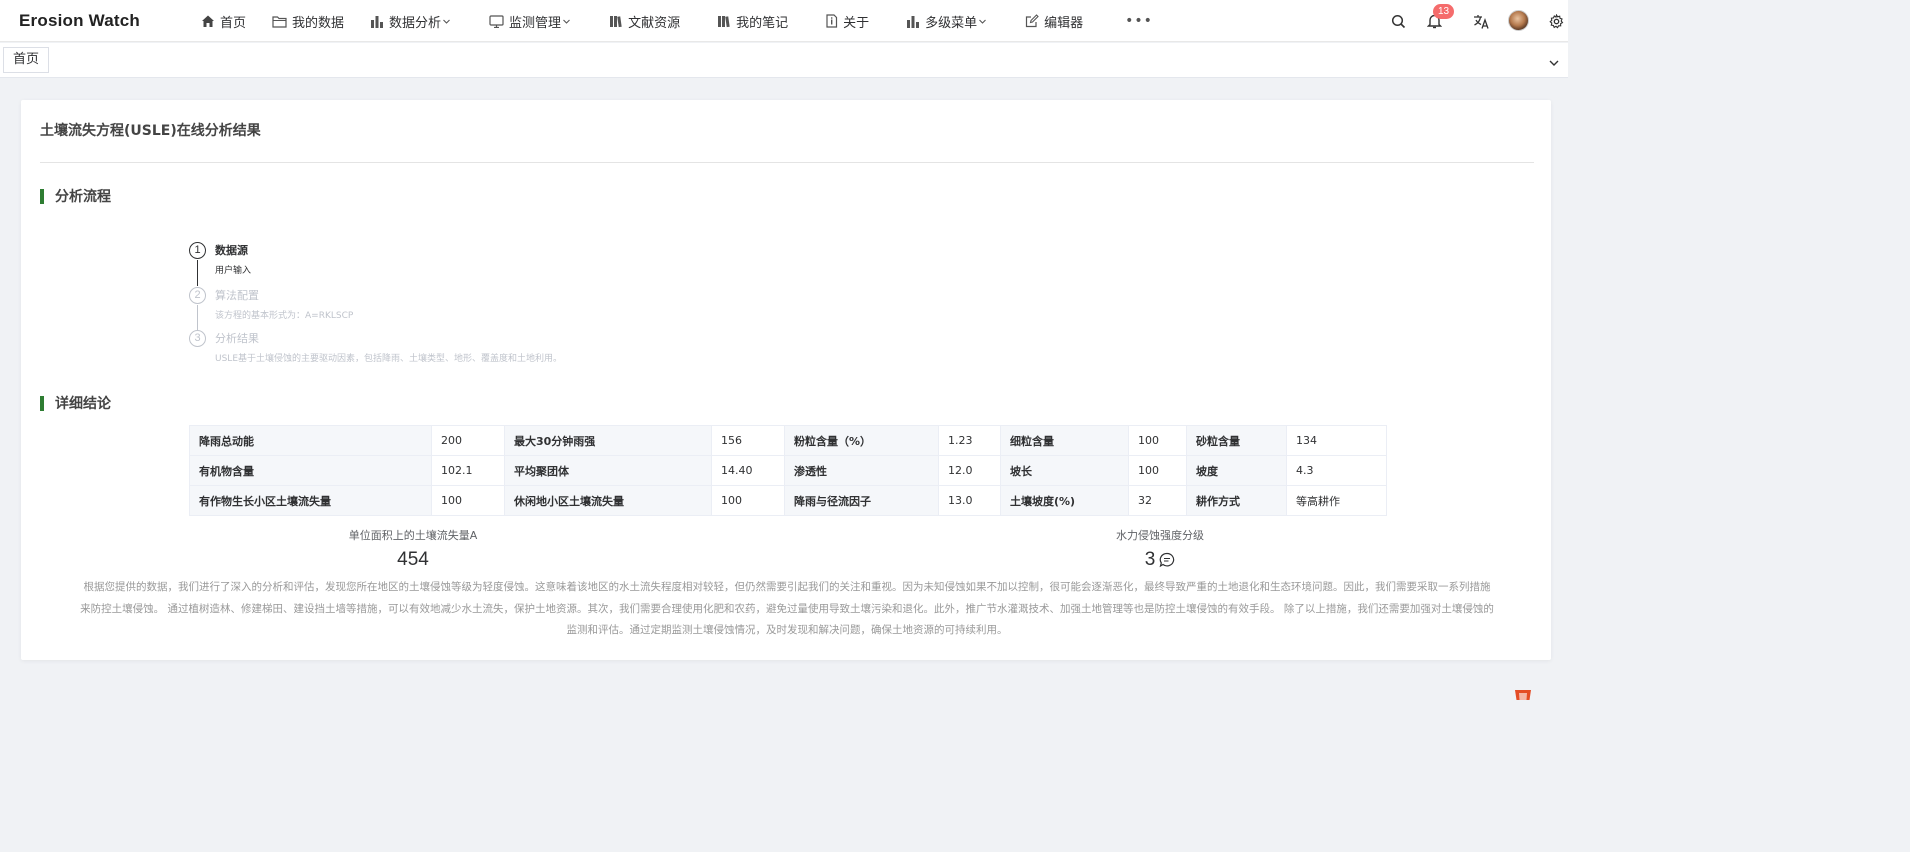 The width and height of the screenshot is (1910, 852). What do you see at coordinates (231, 250) in the screenshot?
I see `step-title: 数据源` at bounding box center [231, 250].